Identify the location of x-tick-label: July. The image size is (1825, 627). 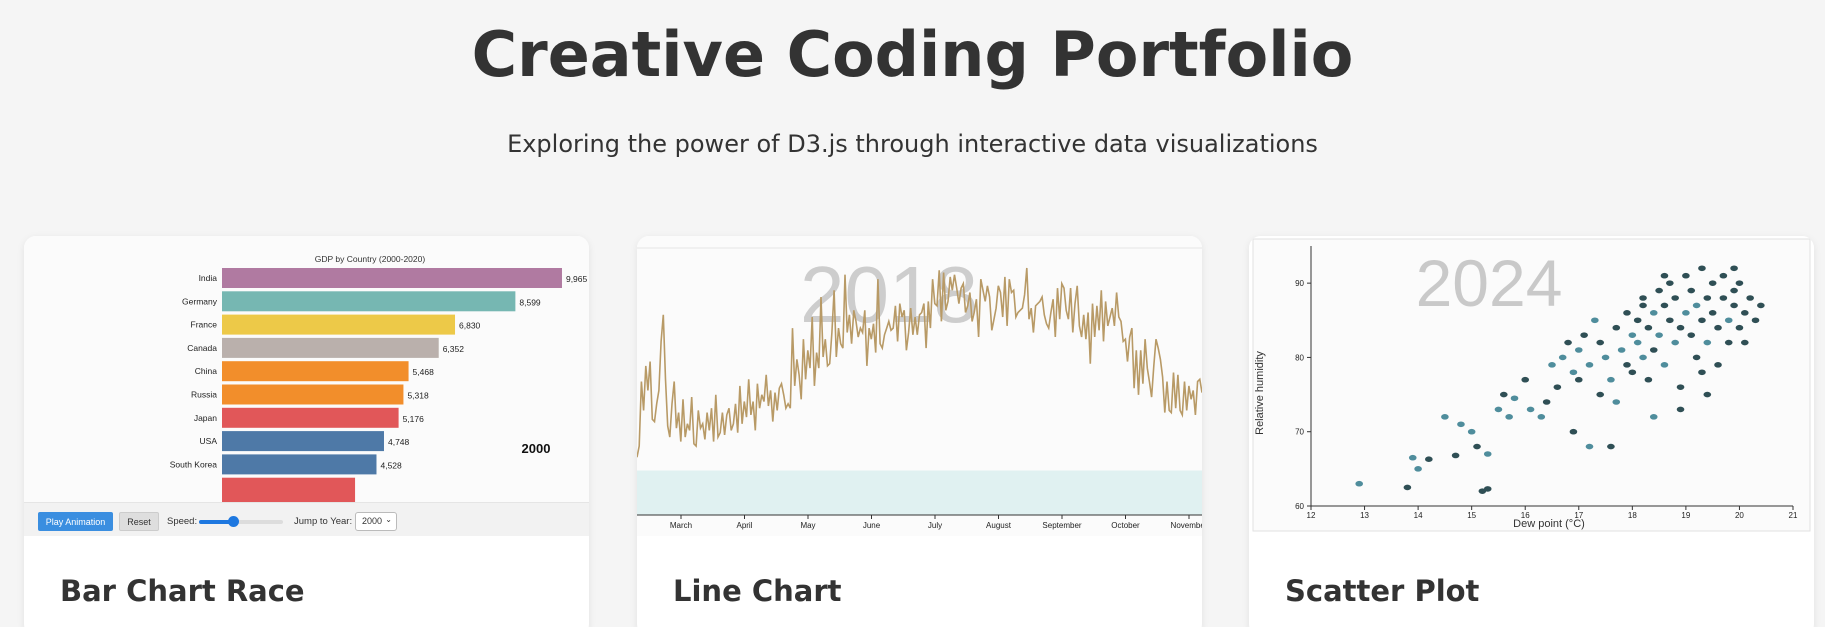
(935, 525).